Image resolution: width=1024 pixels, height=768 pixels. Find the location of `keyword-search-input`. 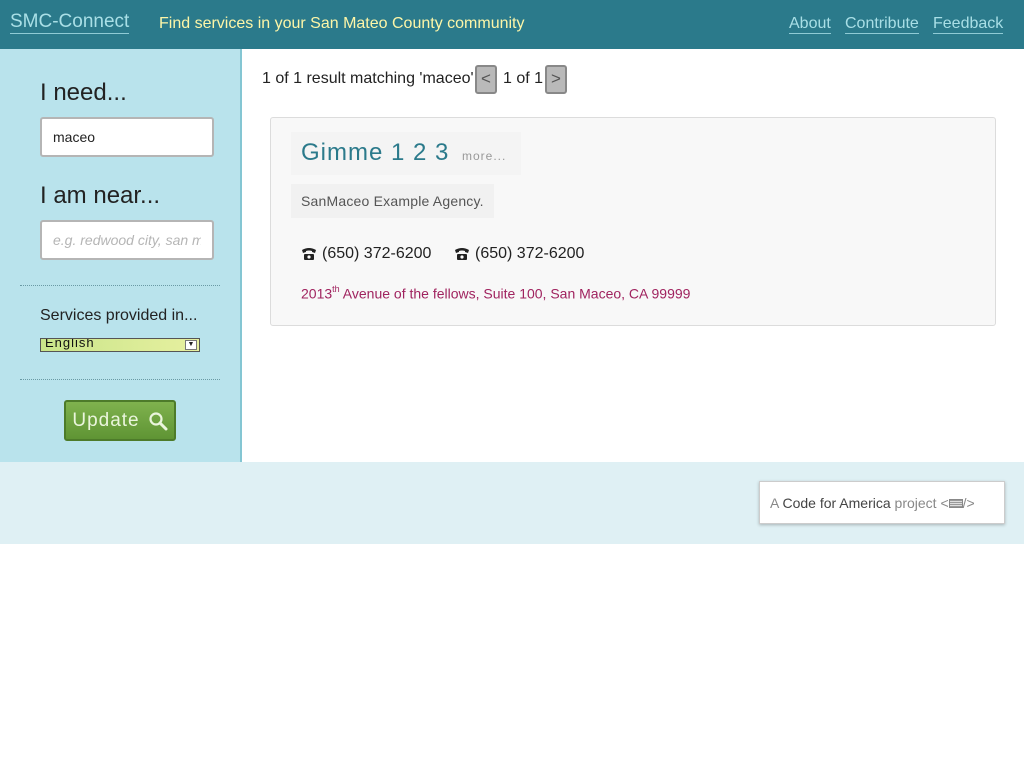

keyword-search-input is located at coordinates (127, 137).